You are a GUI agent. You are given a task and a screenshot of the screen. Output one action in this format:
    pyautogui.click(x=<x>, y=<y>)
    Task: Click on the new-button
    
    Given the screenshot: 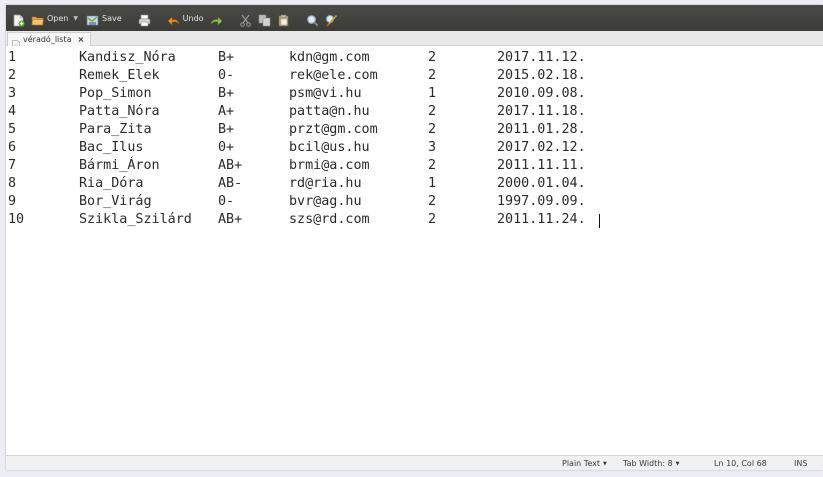 What is the action you would take?
    pyautogui.click(x=18, y=19)
    